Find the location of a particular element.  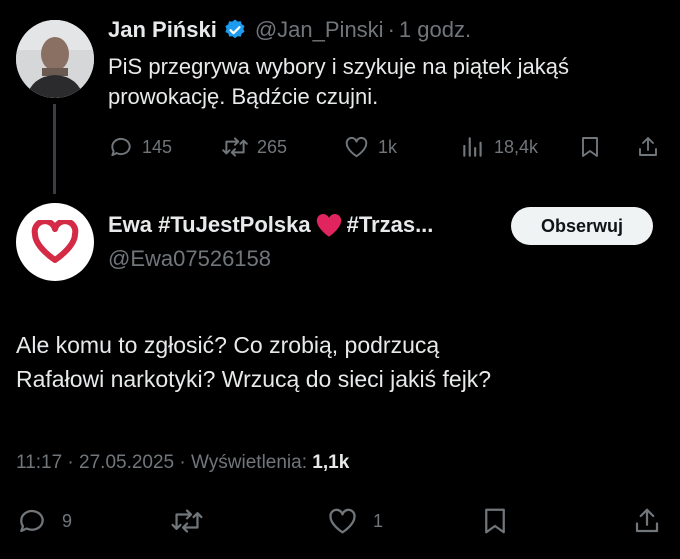

avatar-photo-icon is located at coordinates (55, 59).